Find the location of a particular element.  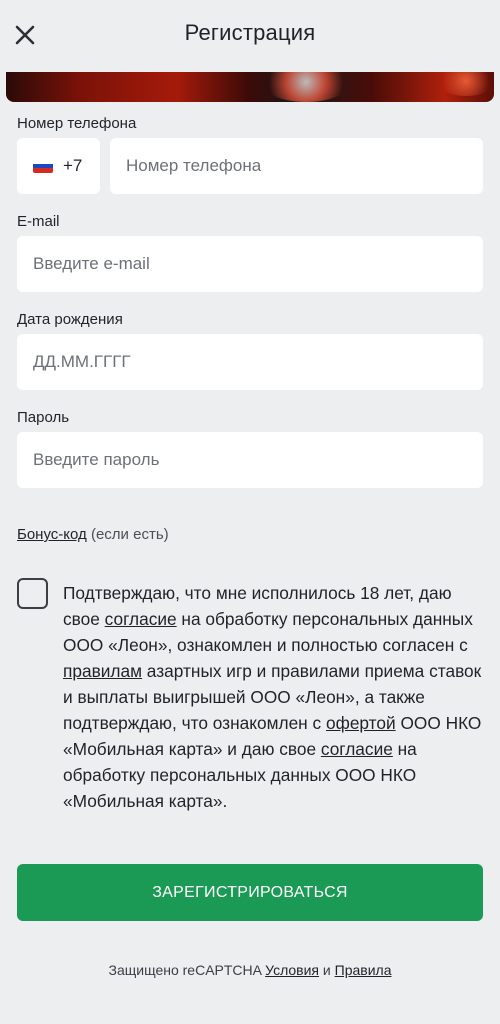

page-title: Регистрация is located at coordinates (250, 32).